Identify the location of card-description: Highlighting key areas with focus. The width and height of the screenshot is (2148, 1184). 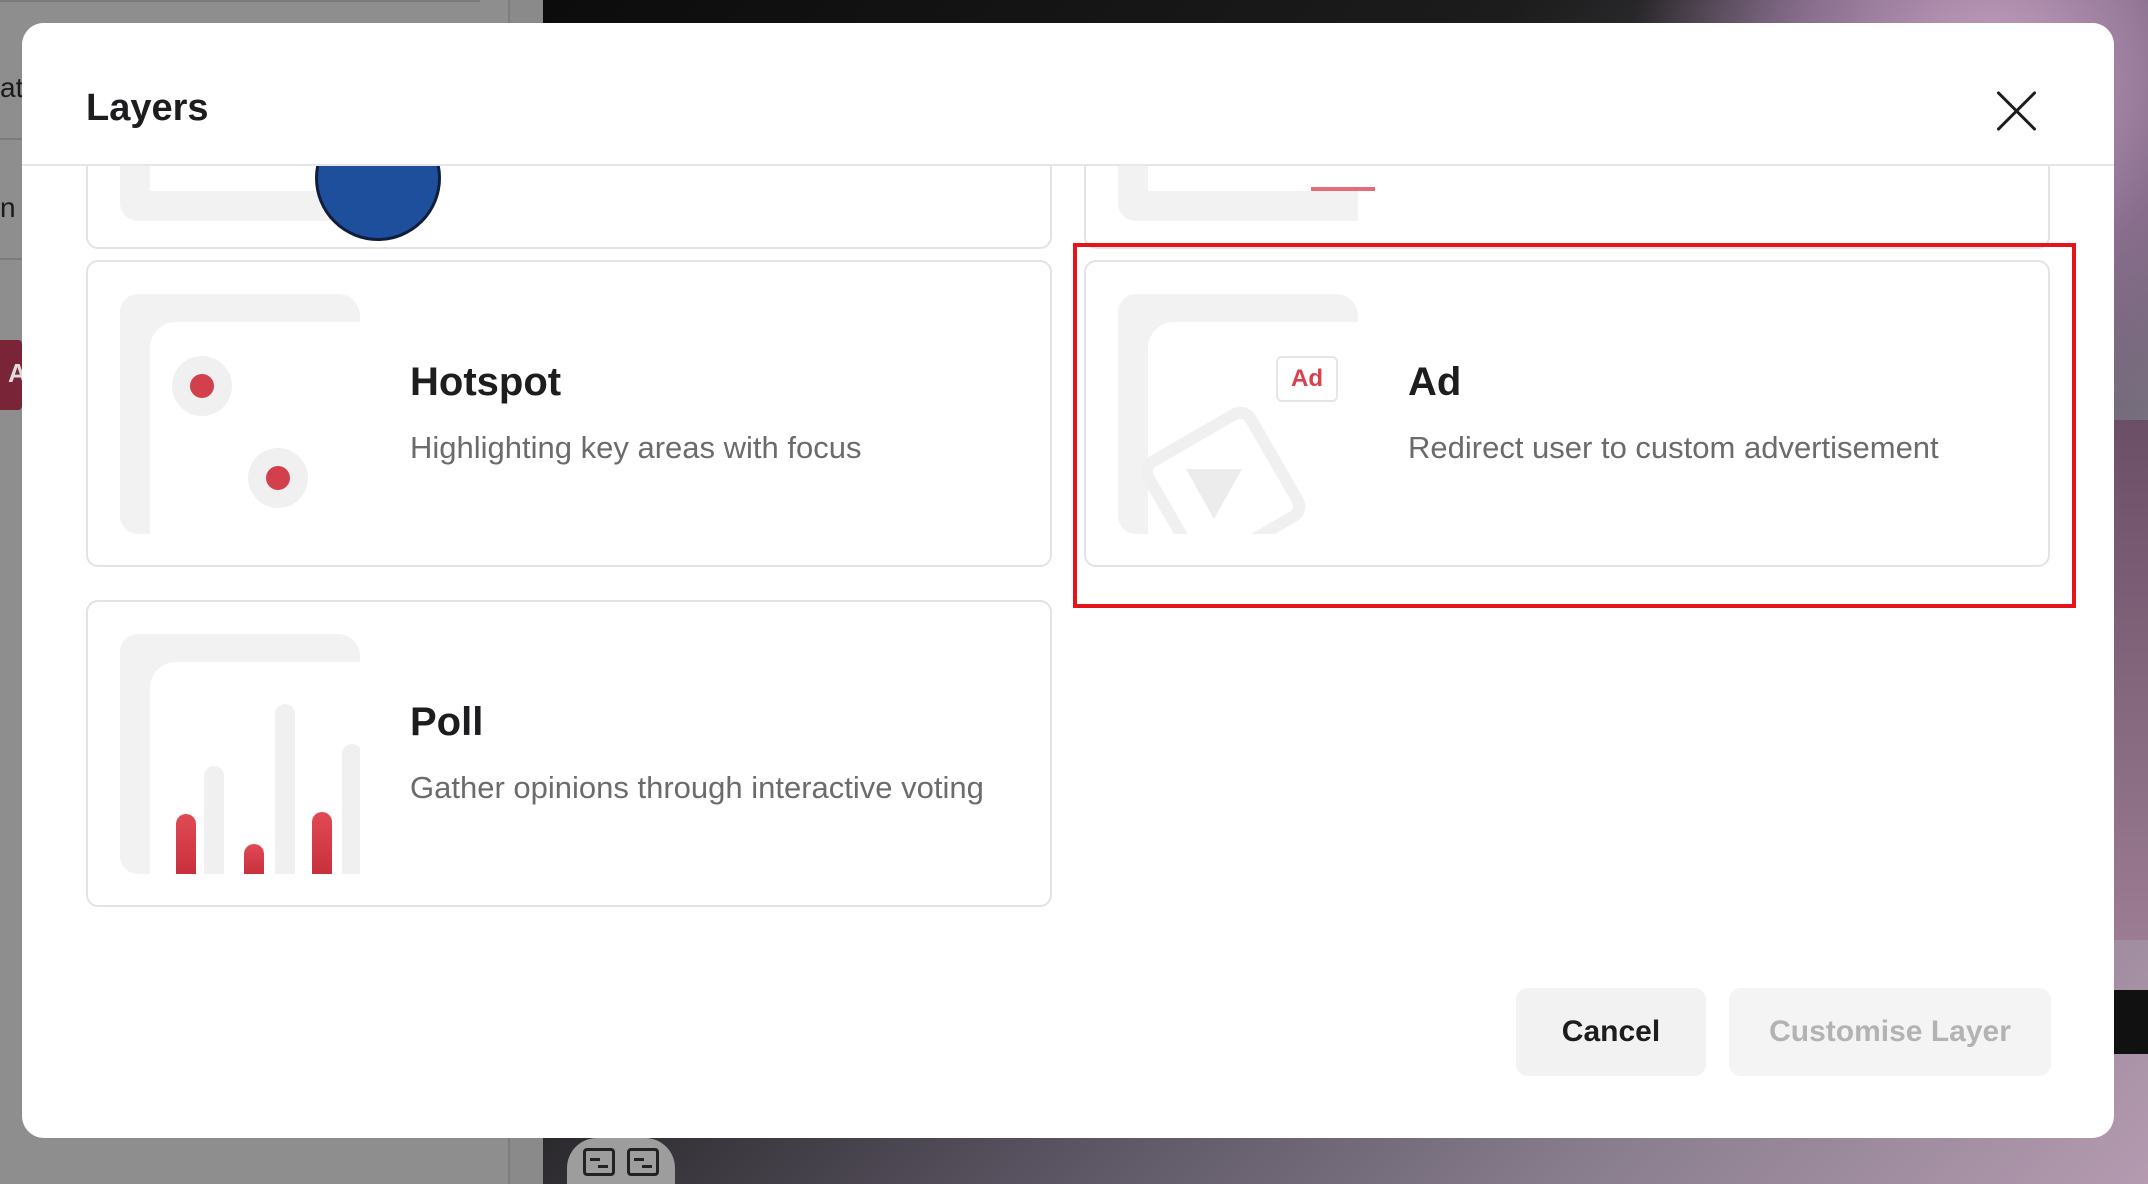
(636, 447).